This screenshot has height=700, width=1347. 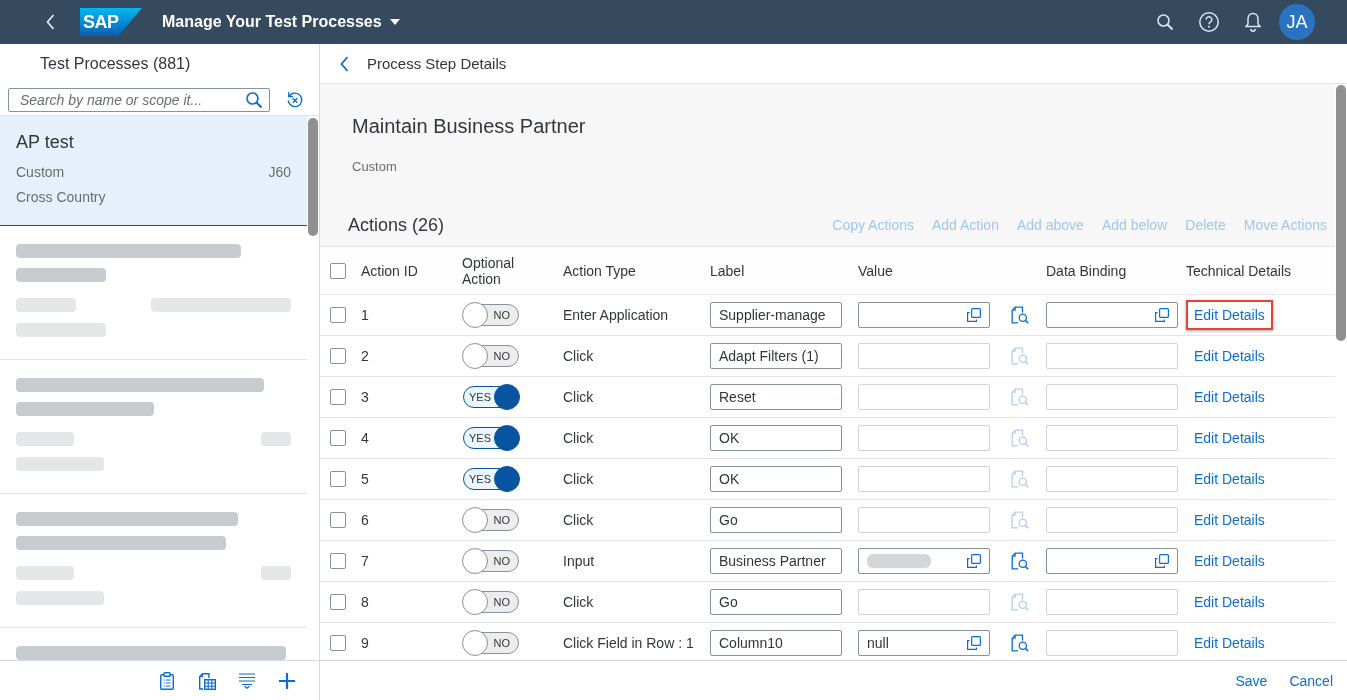 What do you see at coordinates (45, 142) in the screenshot?
I see `item-title: AP test` at bounding box center [45, 142].